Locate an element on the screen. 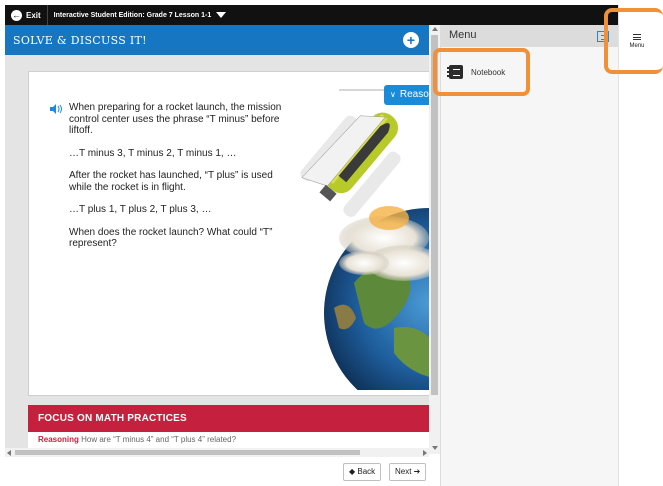  notebook-icon is located at coordinates (455, 72).